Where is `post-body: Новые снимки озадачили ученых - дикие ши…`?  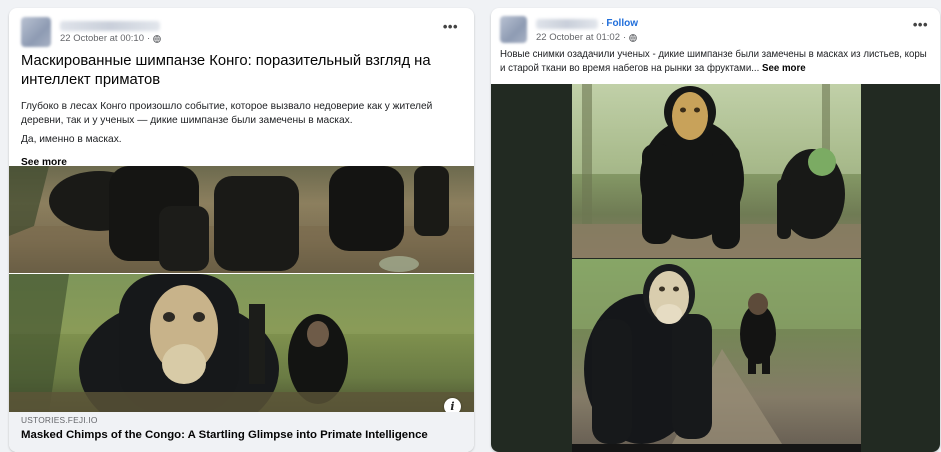
post-body: Новые снимки озадачили ученых - дикие ши… is located at coordinates (715, 66).